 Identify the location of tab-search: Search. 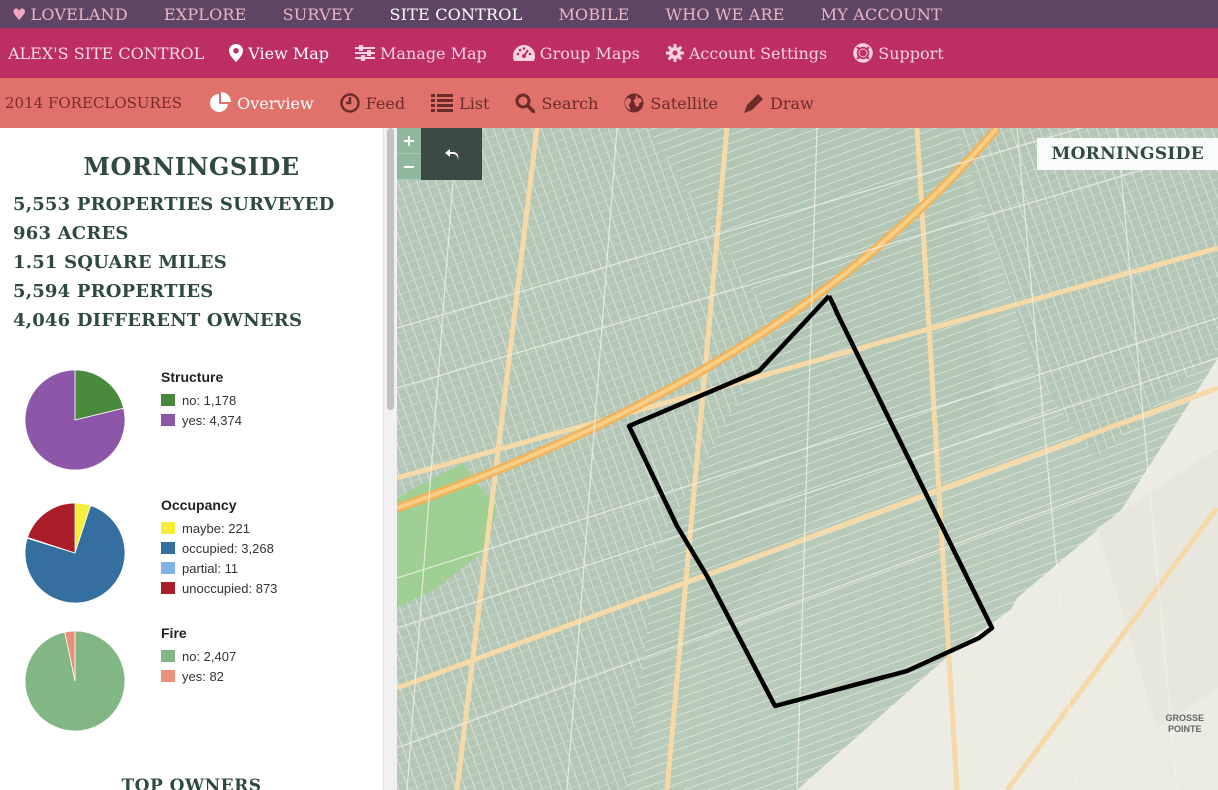
(556, 103).